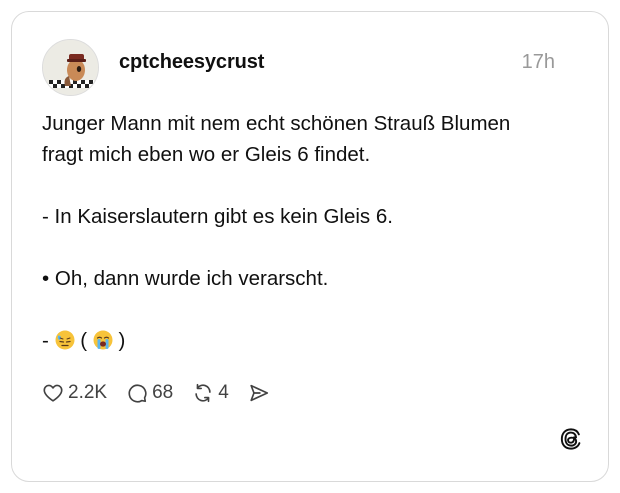 The width and height of the screenshot is (620, 493). What do you see at coordinates (119, 340) in the screenshot?
I see `close-paren: )` at bounding box center [119, 340].